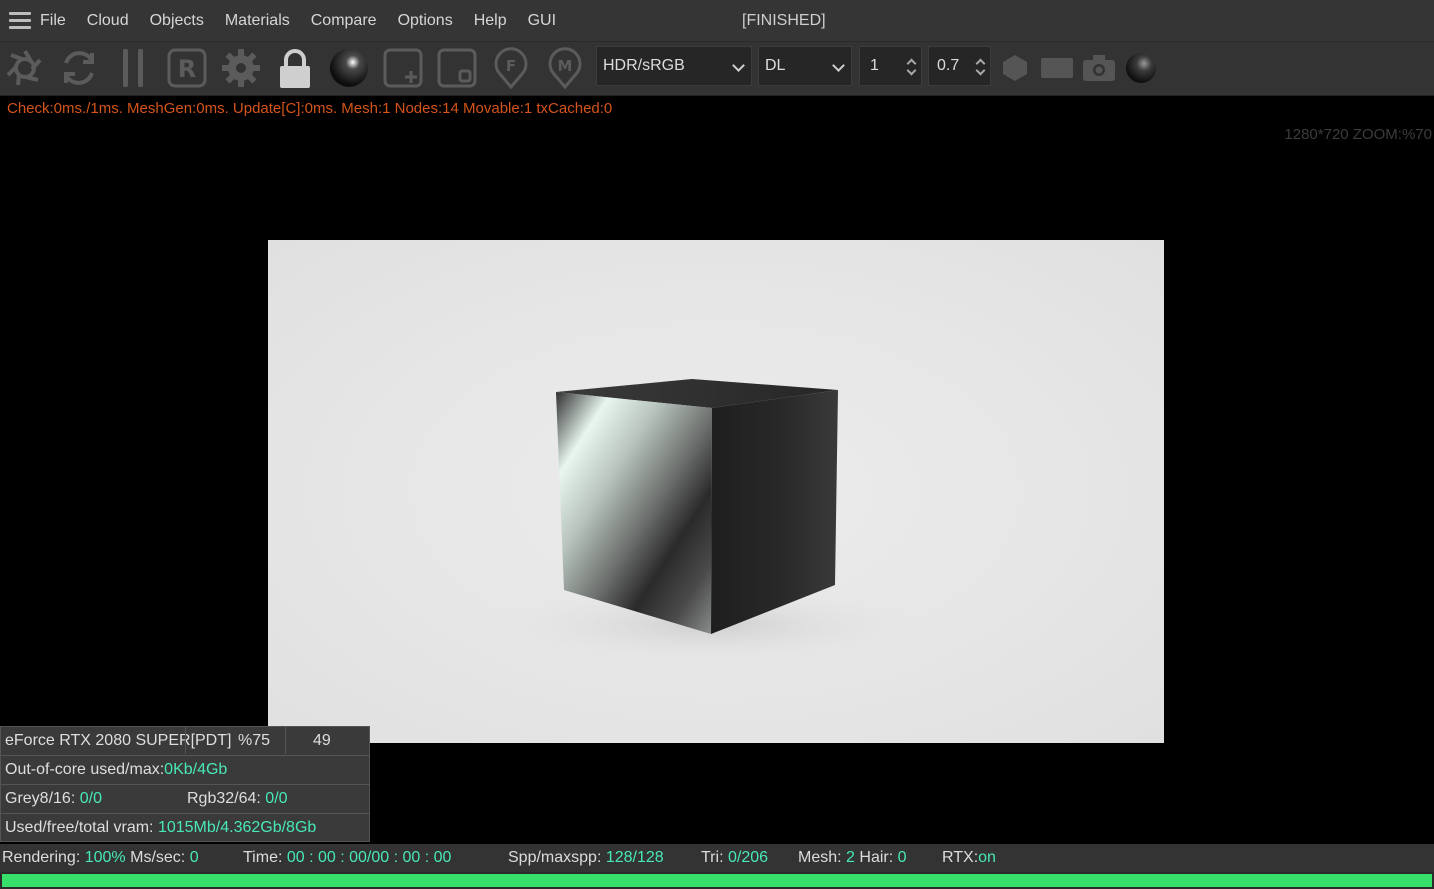  Describe the element at coordinates (555, 857) in the screenshot. I see `spp-label: Spp/maxspp:` at that location.